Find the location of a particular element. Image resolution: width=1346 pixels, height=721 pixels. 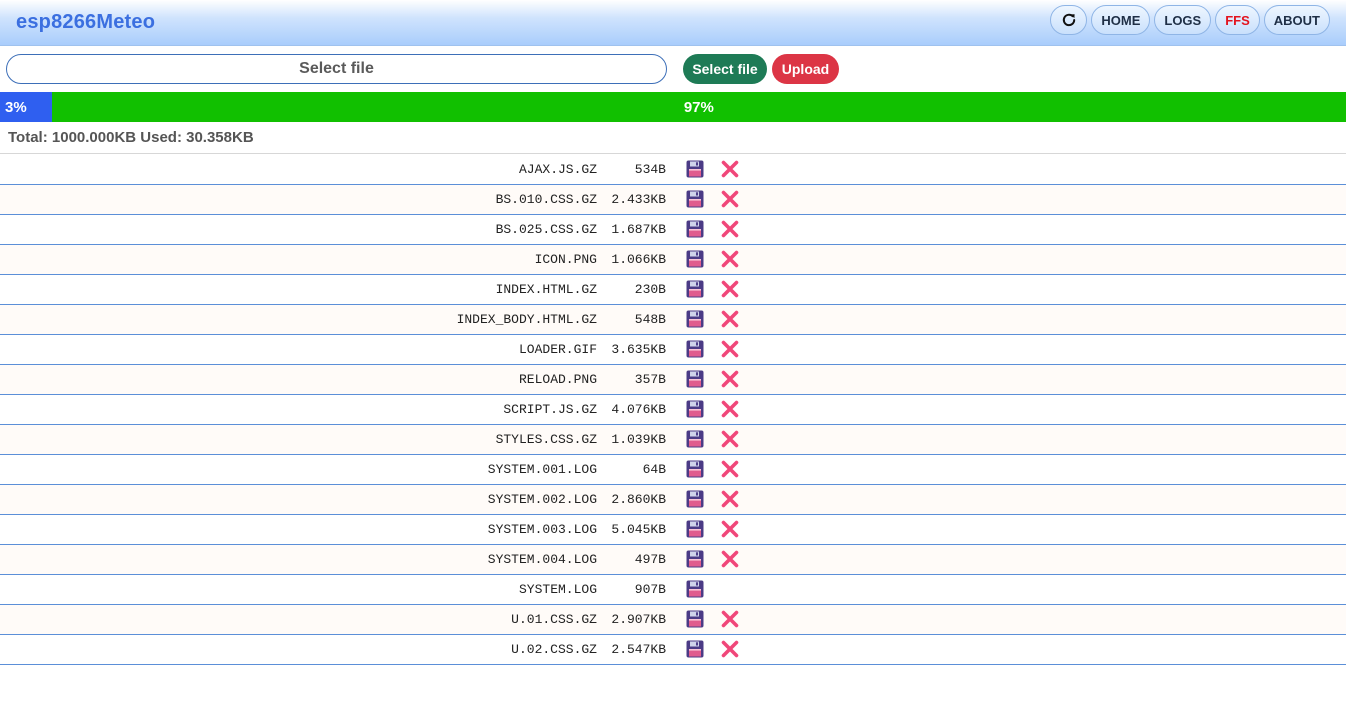

file-row: BS.025.CSS.GZ 1.687KB is located at coordinates (673, 230).